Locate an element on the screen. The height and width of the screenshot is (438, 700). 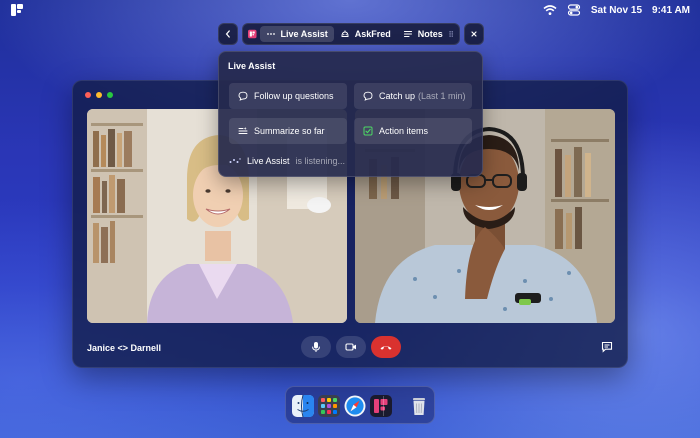
minimize-window-button is located at coordinates (99, 95).